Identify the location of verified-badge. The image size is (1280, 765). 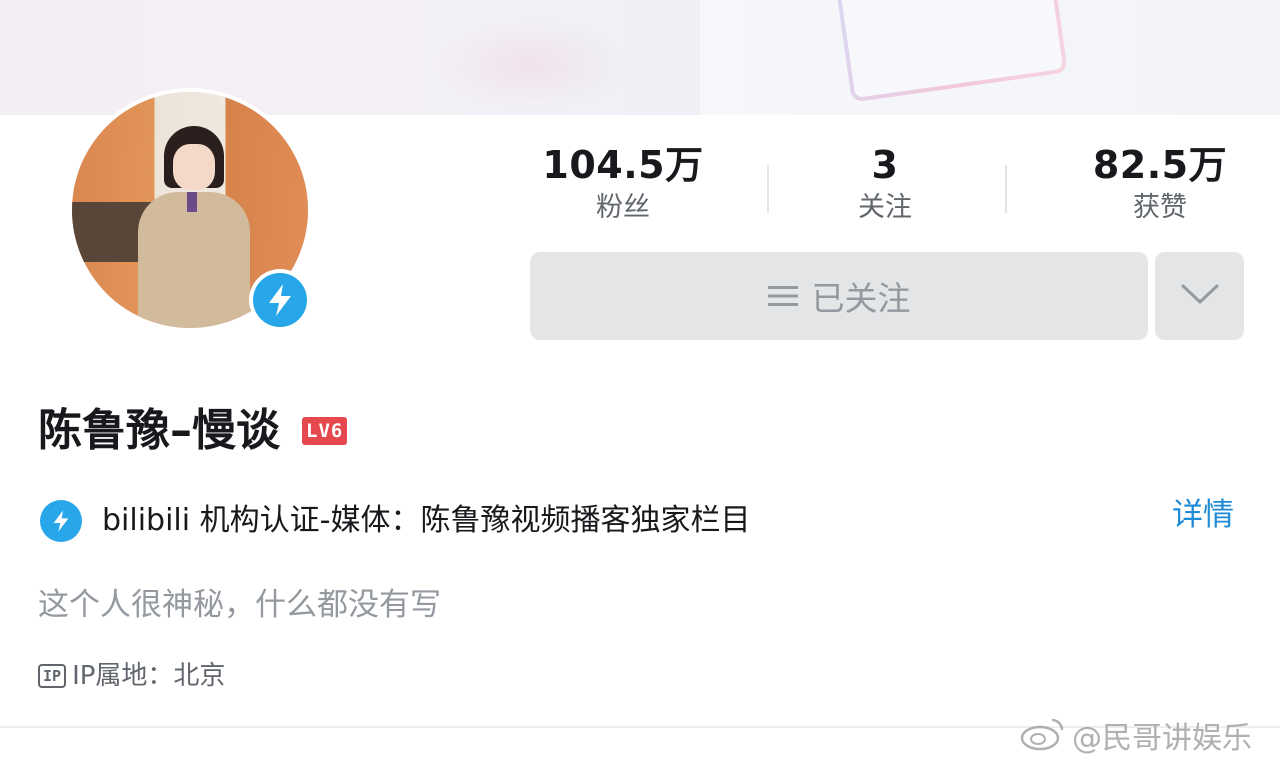
(280, 300).